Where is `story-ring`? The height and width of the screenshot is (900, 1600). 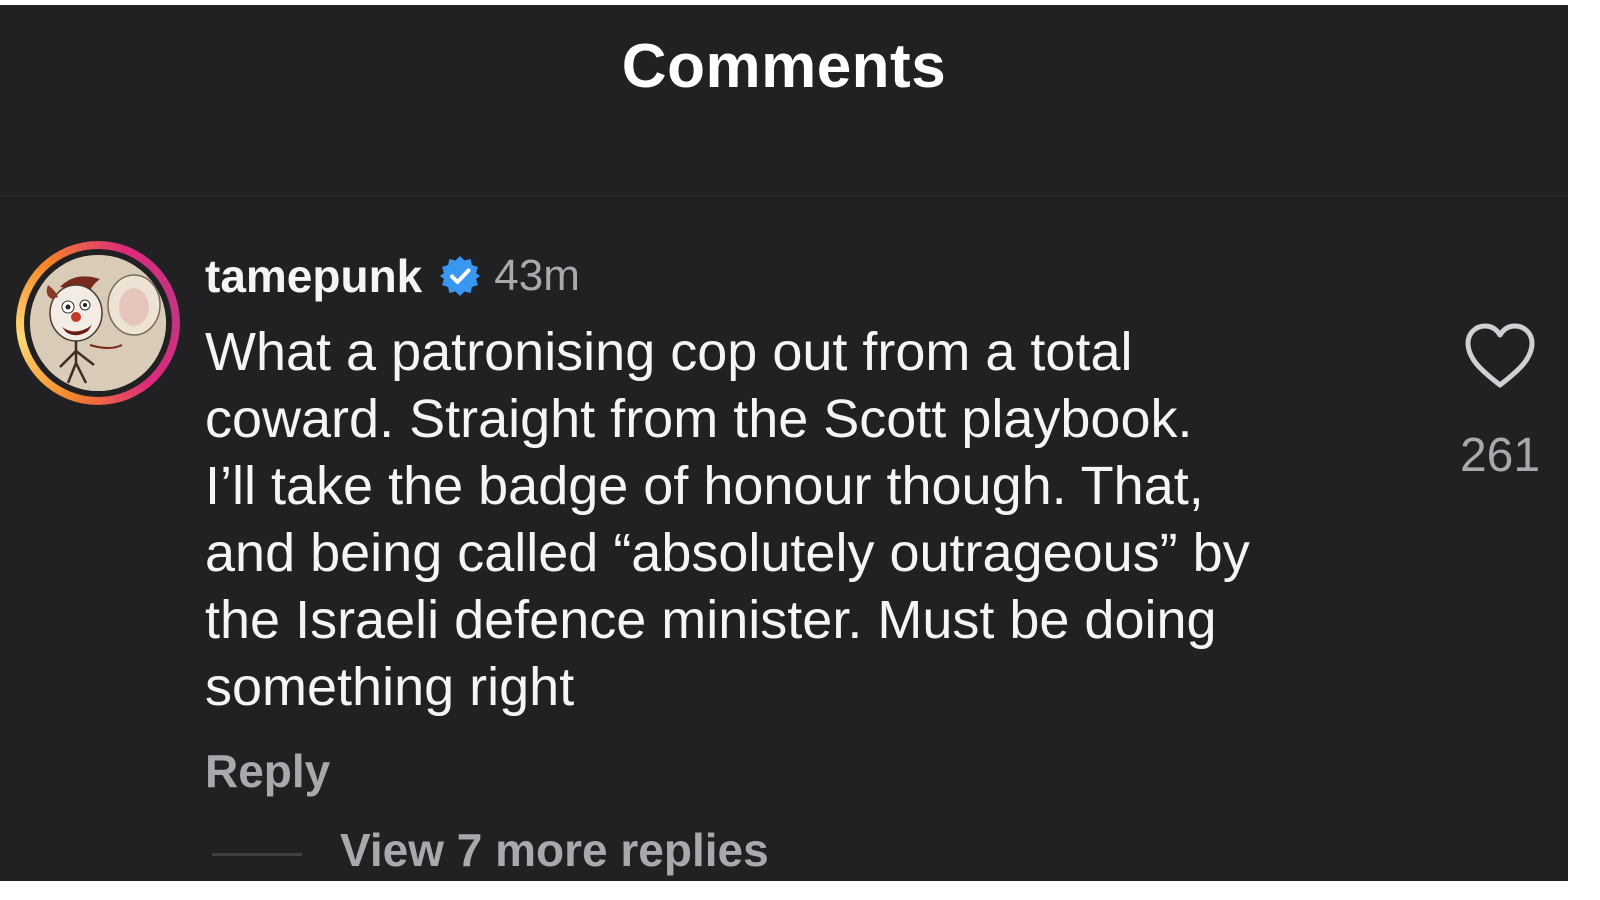 story-ring is located at coordinates (98, 323).